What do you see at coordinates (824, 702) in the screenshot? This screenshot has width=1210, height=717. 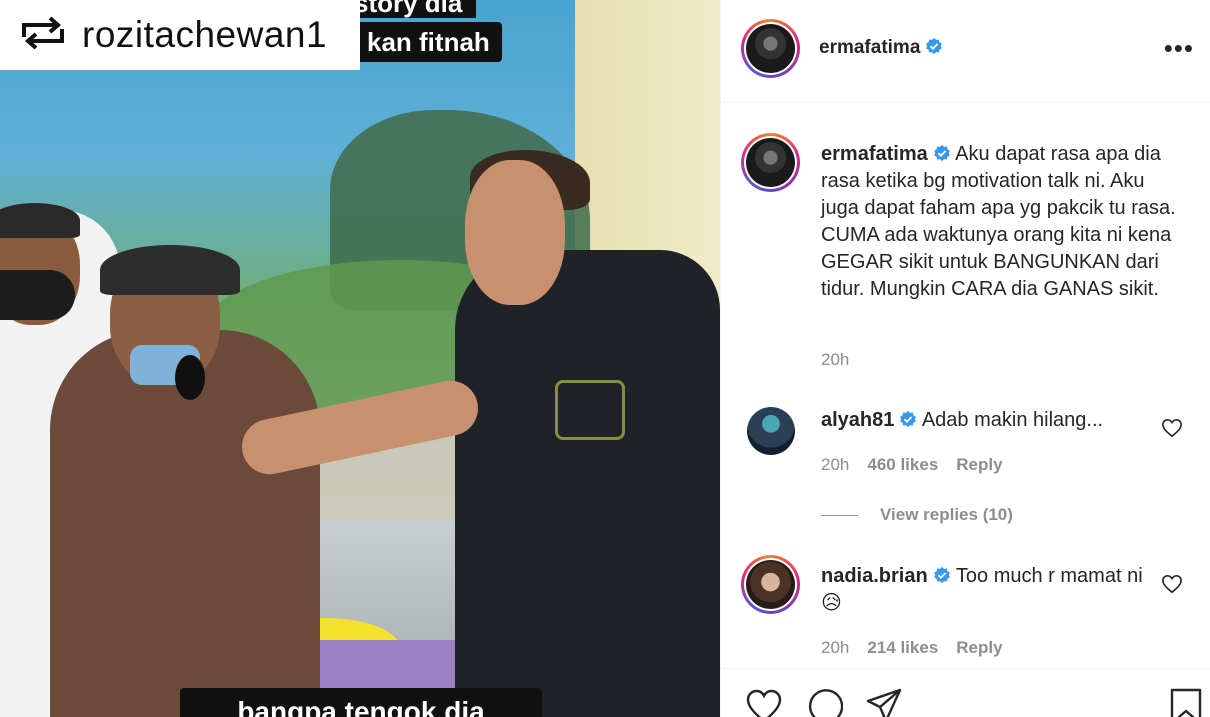 I see `comment-icon` at bounding box center [824, 702].